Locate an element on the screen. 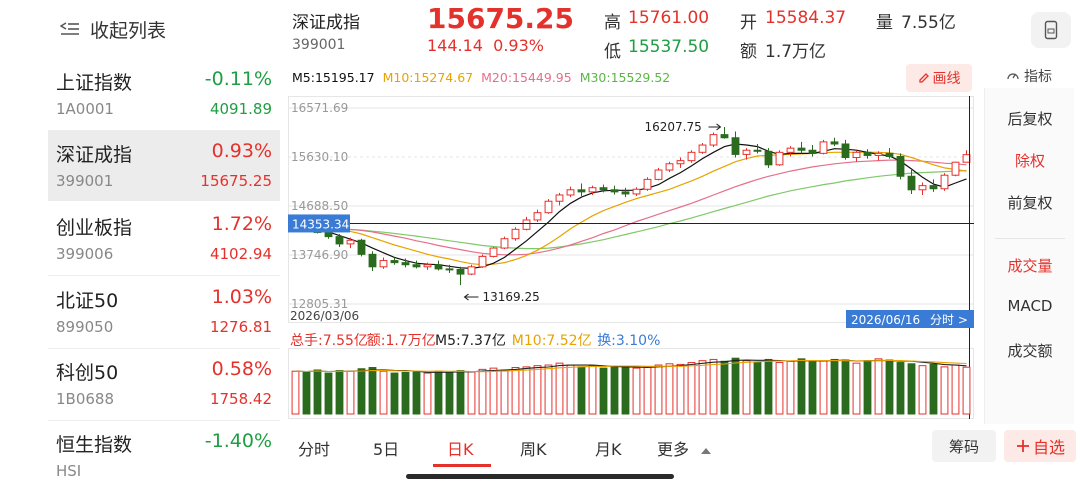 Image resolution: width=1080 pixels, height=486 pixels. volume-label: 量 is located at coordinates (884, 23).